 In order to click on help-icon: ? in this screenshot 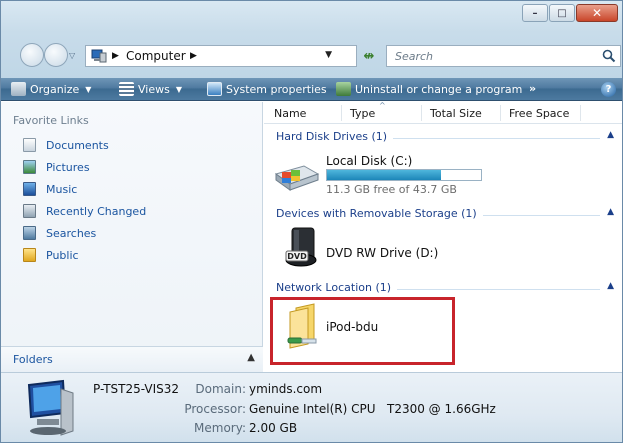, I will do `click(608, 89)`.